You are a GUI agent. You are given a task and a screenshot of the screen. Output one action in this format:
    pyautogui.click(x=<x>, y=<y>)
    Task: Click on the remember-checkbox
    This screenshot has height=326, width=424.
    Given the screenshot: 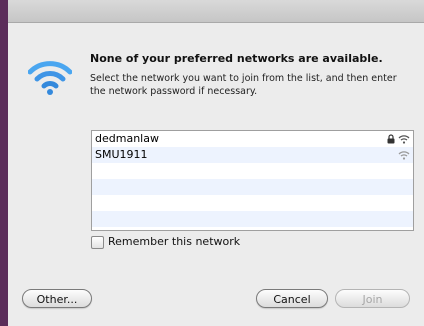 What is the action you would take?
    pyautogui.click(x=97, y=242)
    